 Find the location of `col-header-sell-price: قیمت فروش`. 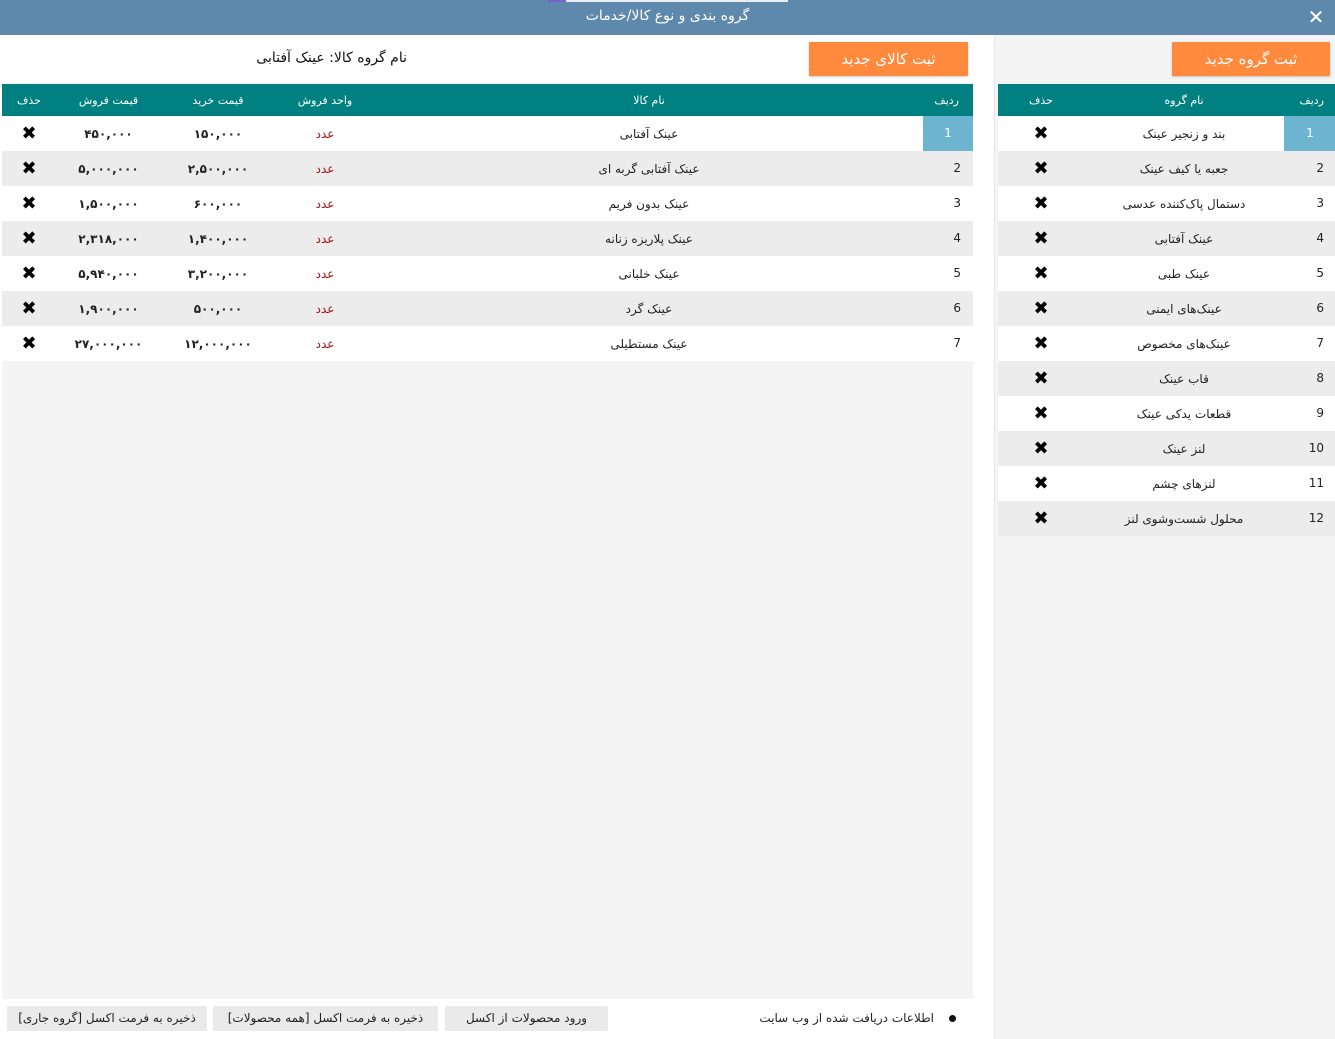

col-header-sell-price: قیمت فروش is located at coordinates (108, 100).